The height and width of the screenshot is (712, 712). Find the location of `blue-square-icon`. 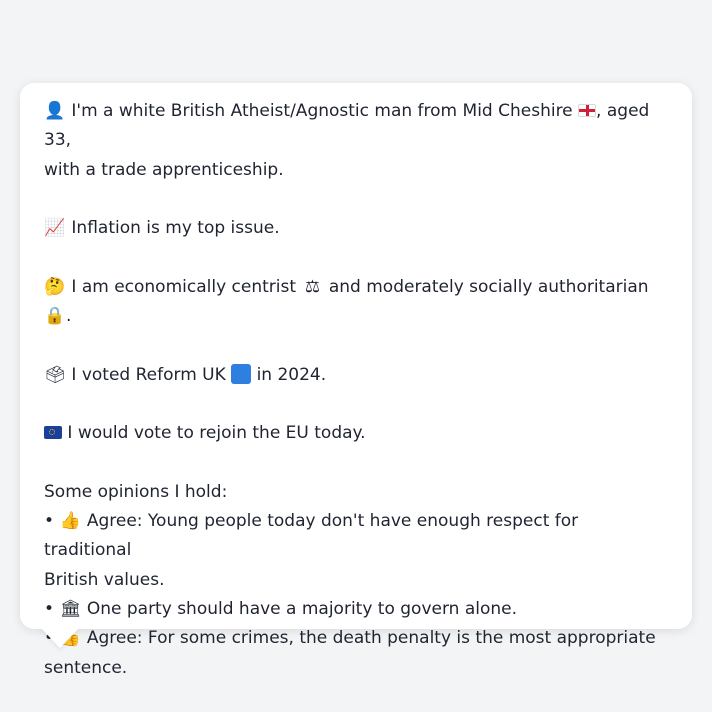

blue-square-icon is located at coordinates (241, 373).